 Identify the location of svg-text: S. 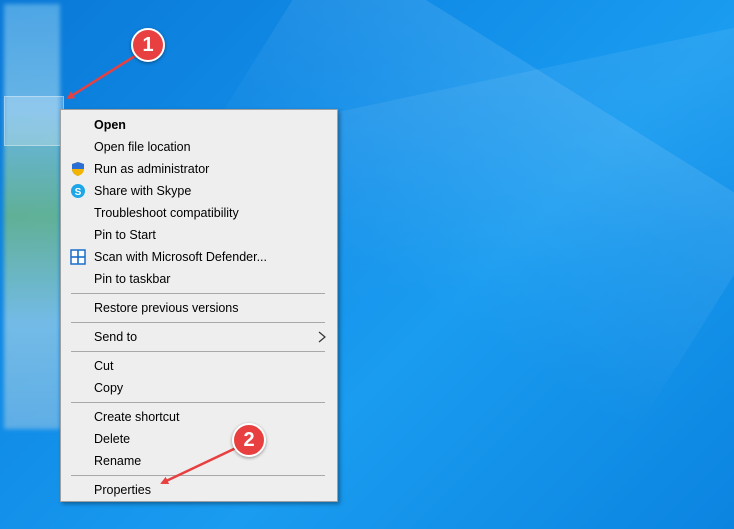
(78, 192).